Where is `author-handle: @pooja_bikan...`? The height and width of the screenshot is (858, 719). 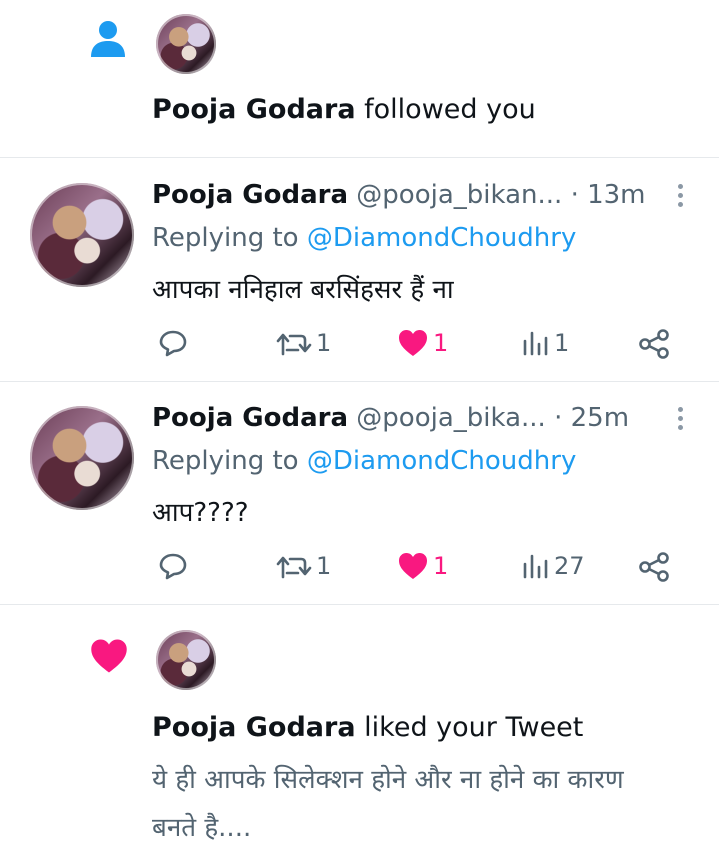 author-handle: @pooja_bikan... is located at coordinates (459, 195).